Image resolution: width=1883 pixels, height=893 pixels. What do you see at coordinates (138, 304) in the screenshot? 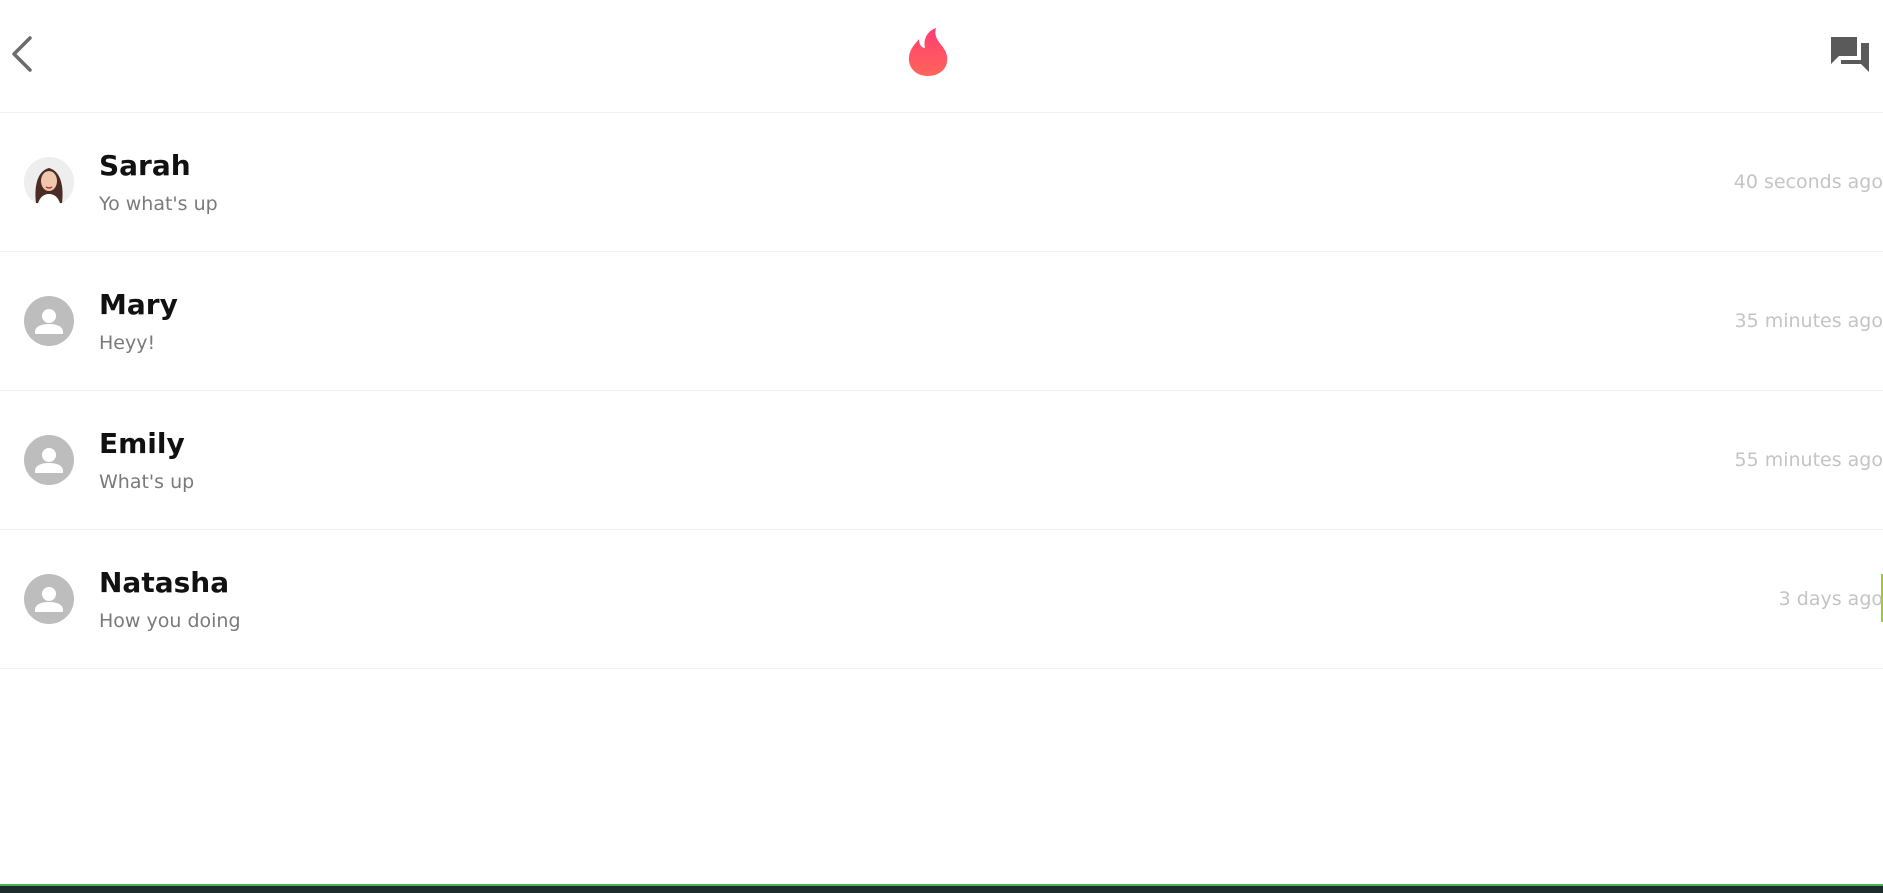
I see `contact-name: Mary` at bounding box center [138, 304].